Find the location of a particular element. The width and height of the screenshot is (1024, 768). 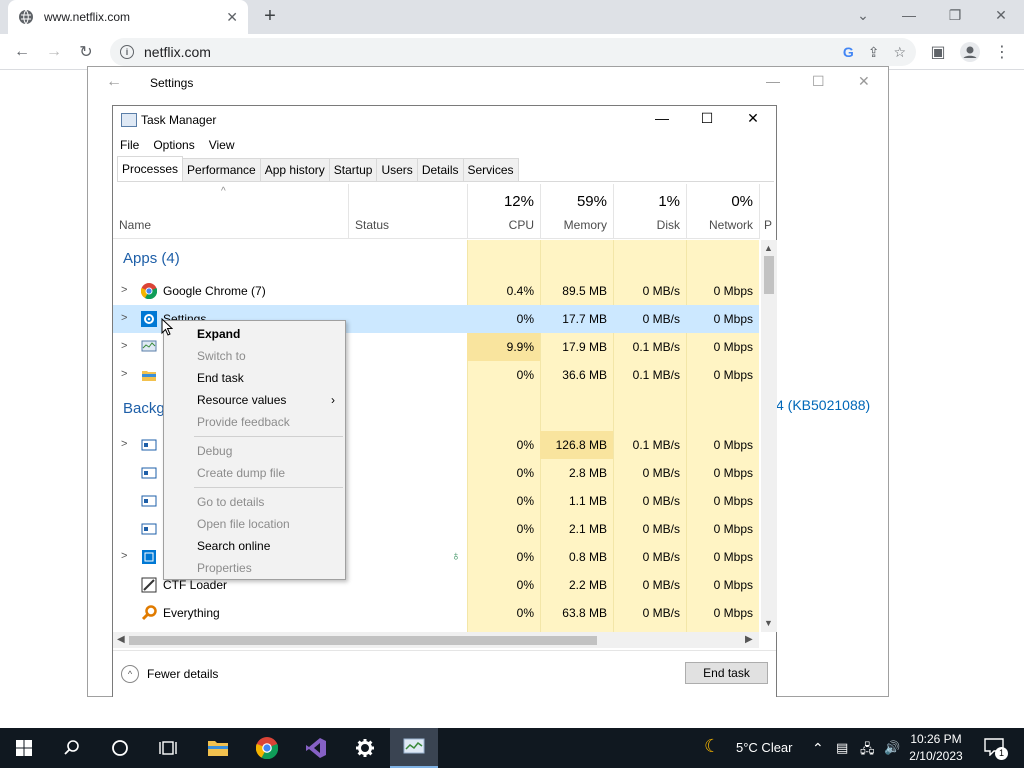

notification-center-icon: 1 is located at coordinates (996, 749).